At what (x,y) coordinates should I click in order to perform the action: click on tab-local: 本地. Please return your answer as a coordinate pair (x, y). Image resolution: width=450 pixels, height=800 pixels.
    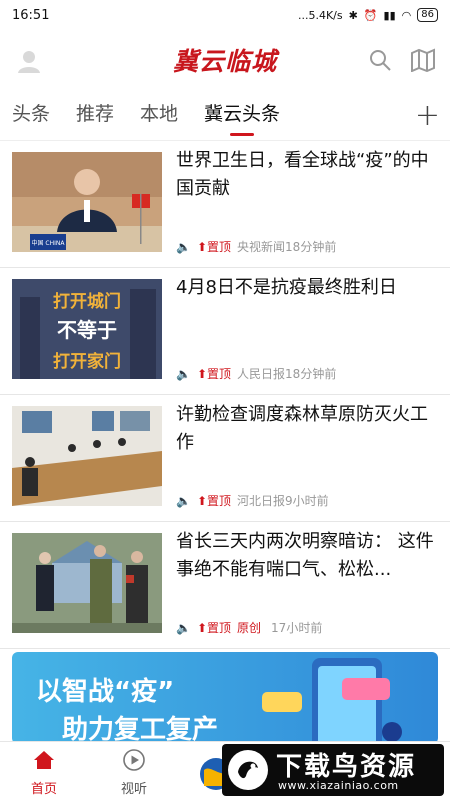
    Looking at the image, I should click on (159, 115).